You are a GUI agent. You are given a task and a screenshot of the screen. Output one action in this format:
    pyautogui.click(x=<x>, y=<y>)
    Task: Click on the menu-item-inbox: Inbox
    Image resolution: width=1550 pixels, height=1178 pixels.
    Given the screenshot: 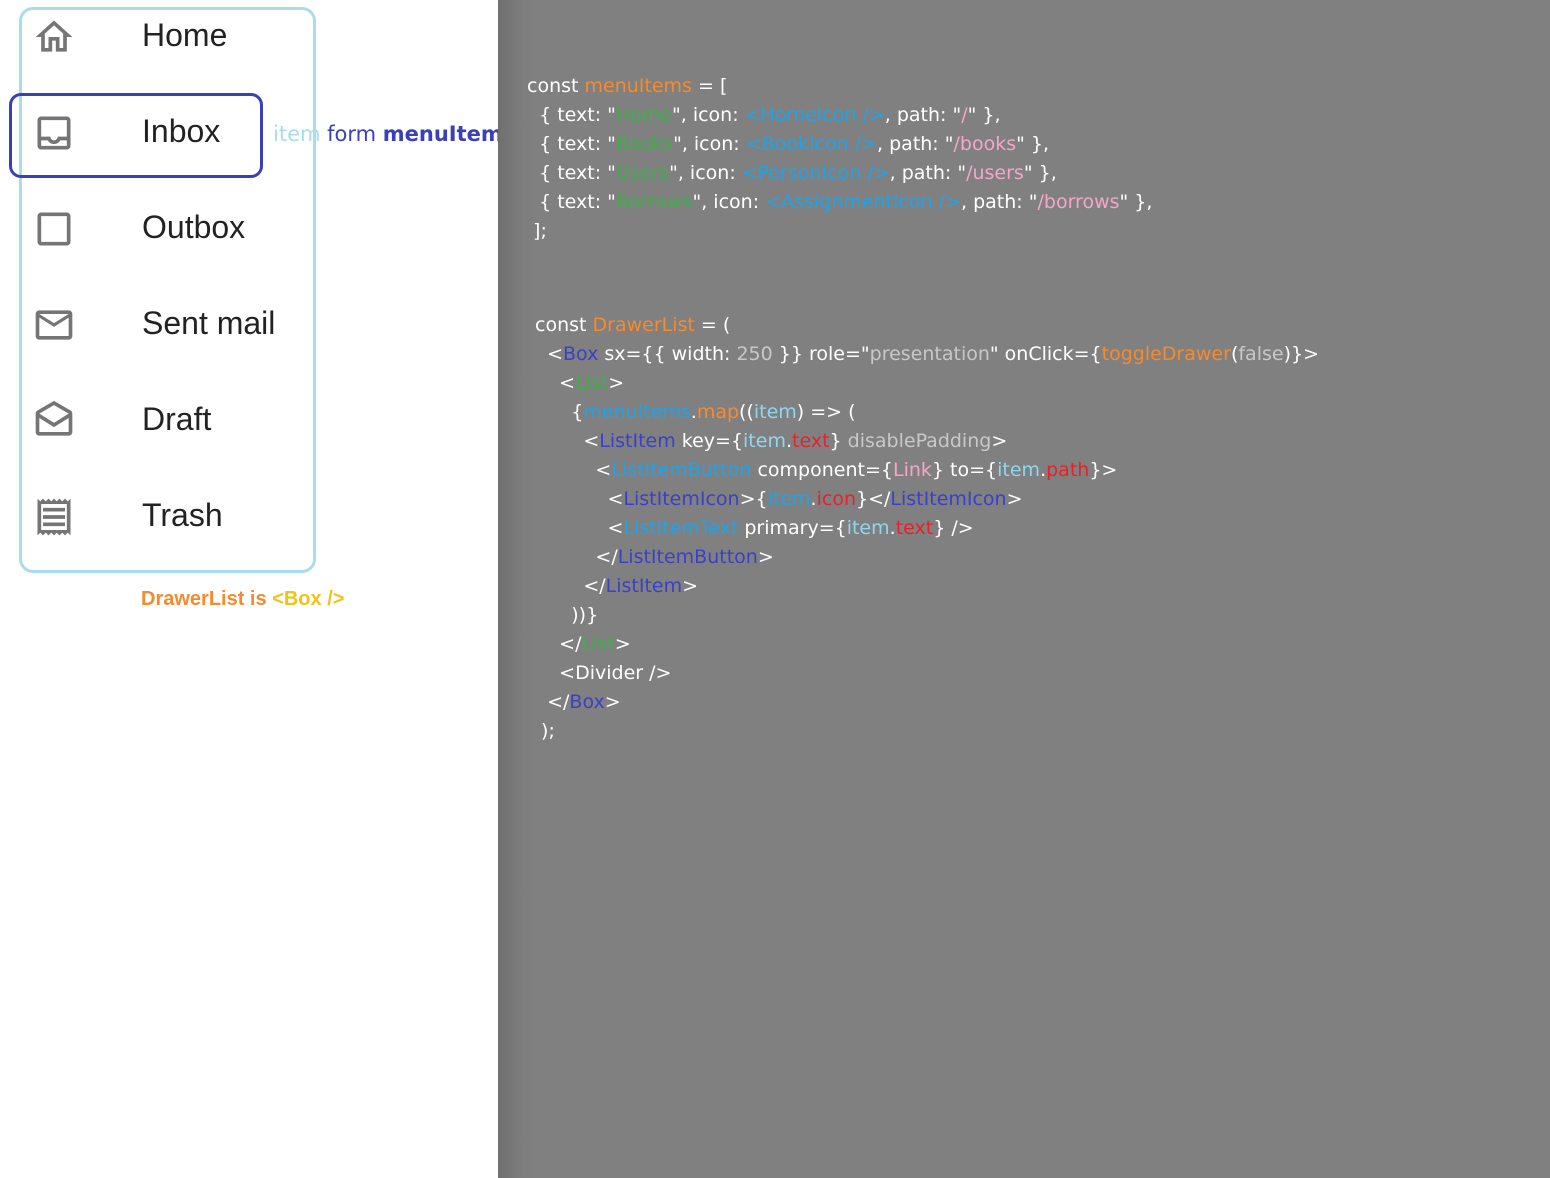 What is the action you would take?
    pyautogui.click(x=167, y=135)
    